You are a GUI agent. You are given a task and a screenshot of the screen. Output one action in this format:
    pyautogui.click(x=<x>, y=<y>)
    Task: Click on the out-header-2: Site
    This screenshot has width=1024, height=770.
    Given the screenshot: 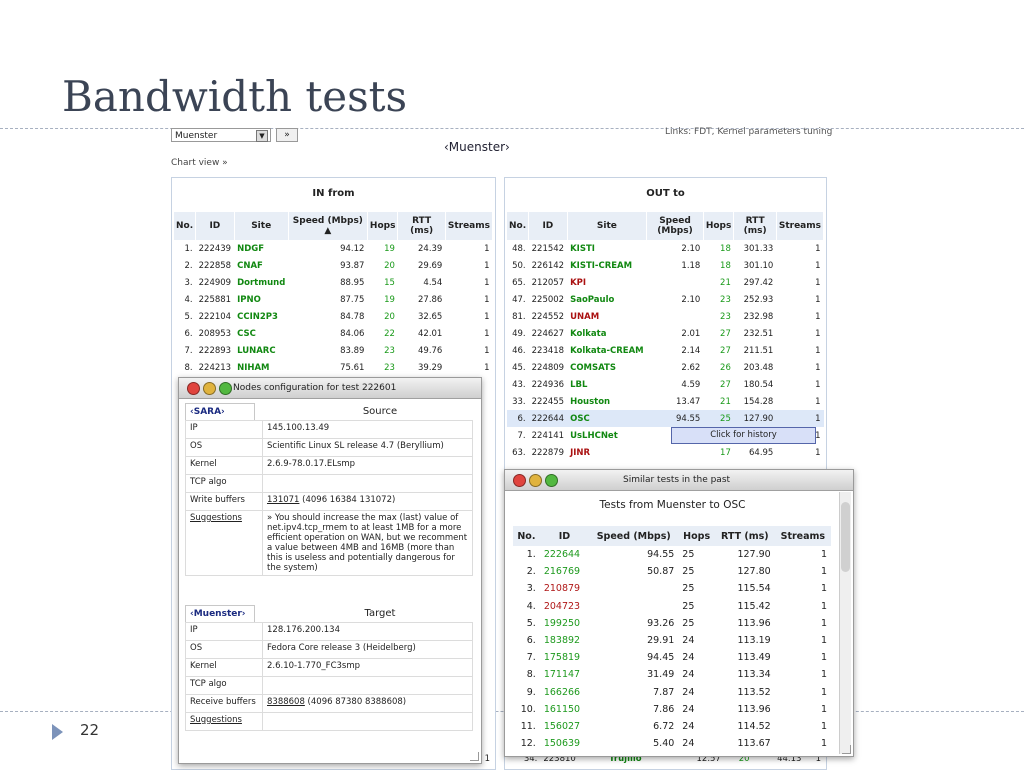 What is the action you would take?
    pyautogui.click(x=607, y=226)
    